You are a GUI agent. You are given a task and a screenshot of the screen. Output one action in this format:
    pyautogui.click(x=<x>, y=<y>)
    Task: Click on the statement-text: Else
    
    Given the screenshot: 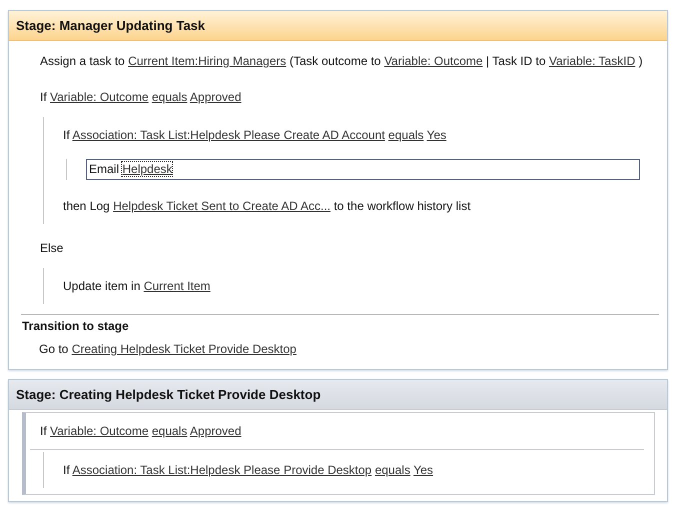 What is the action you would take?
    pyautogui.click(x=52, y=248)
    